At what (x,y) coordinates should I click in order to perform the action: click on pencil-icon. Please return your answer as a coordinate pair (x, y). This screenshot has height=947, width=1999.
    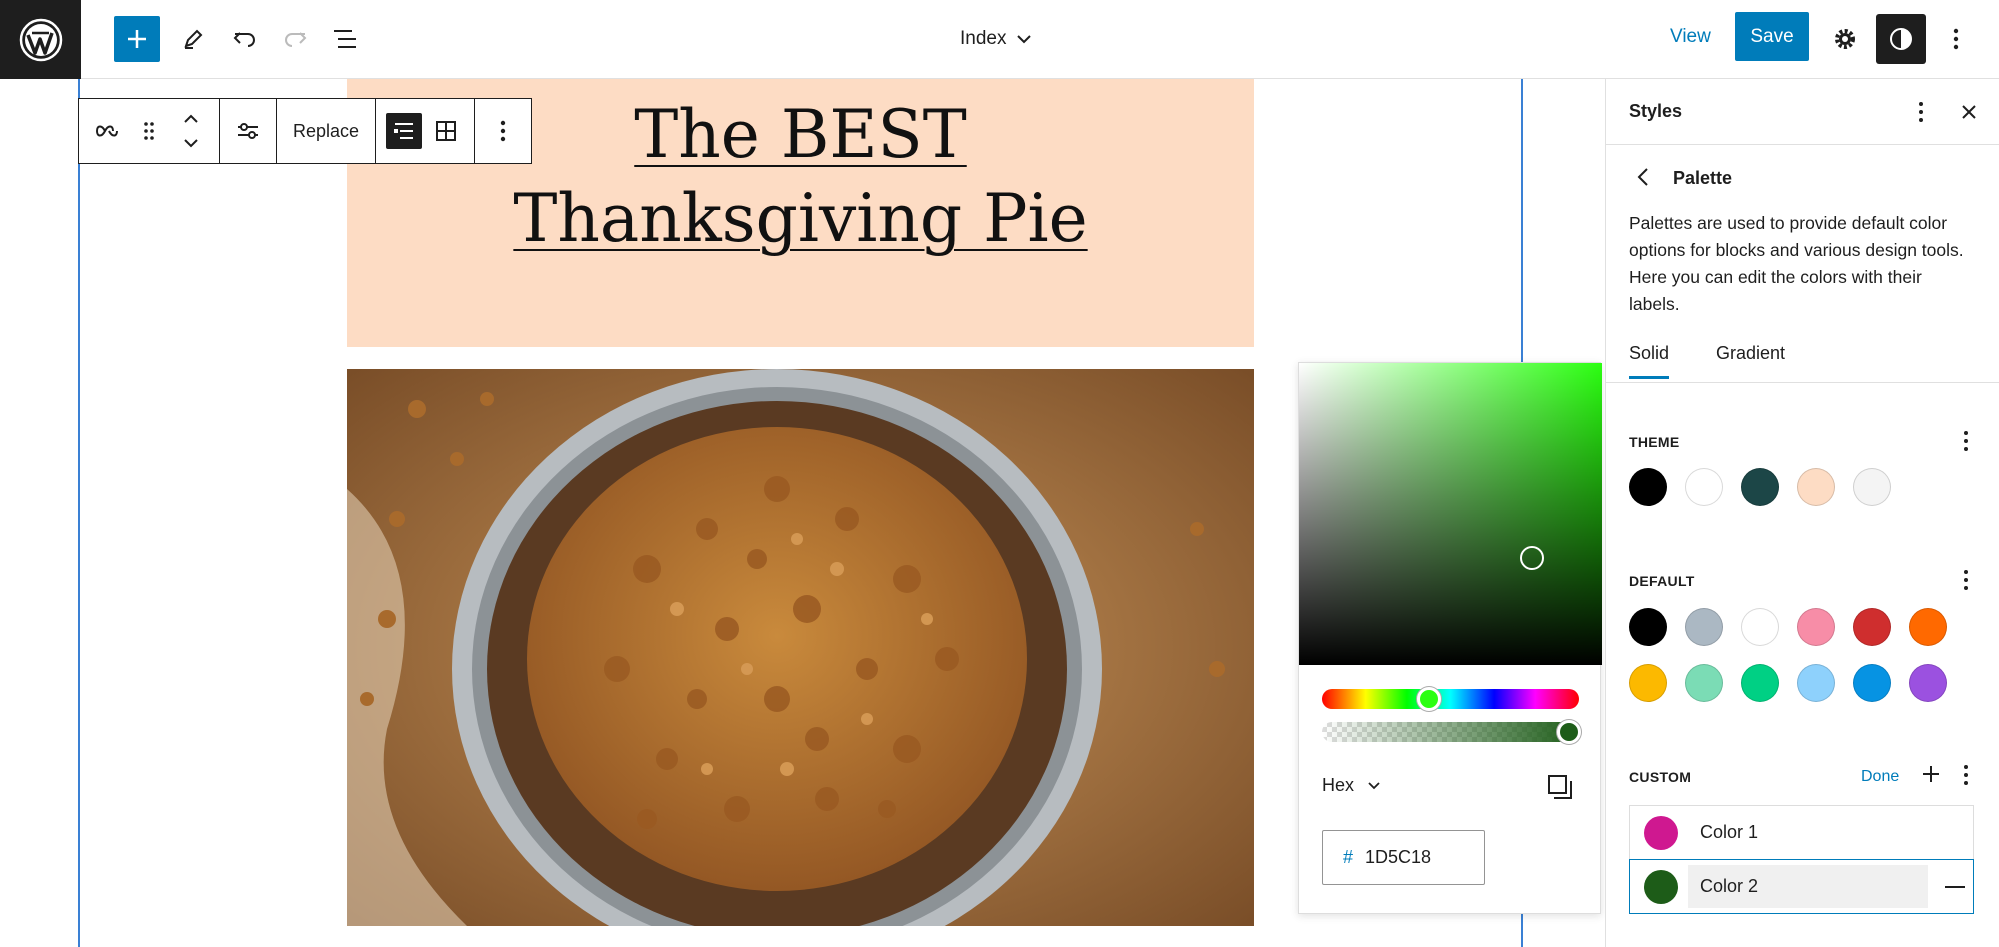
    Looking at the image, I should click on (193, 39).